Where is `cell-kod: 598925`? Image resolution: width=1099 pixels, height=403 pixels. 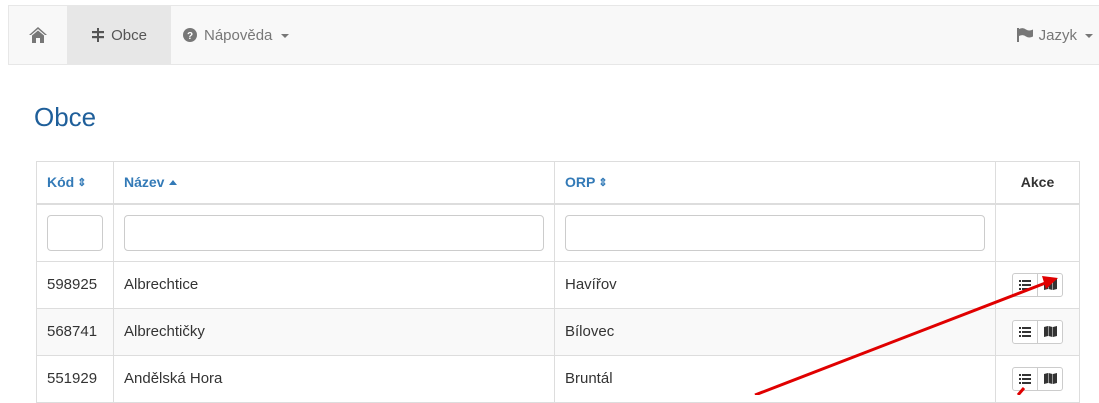
cell-kod: 598925 is located at coordinates (75, 284).